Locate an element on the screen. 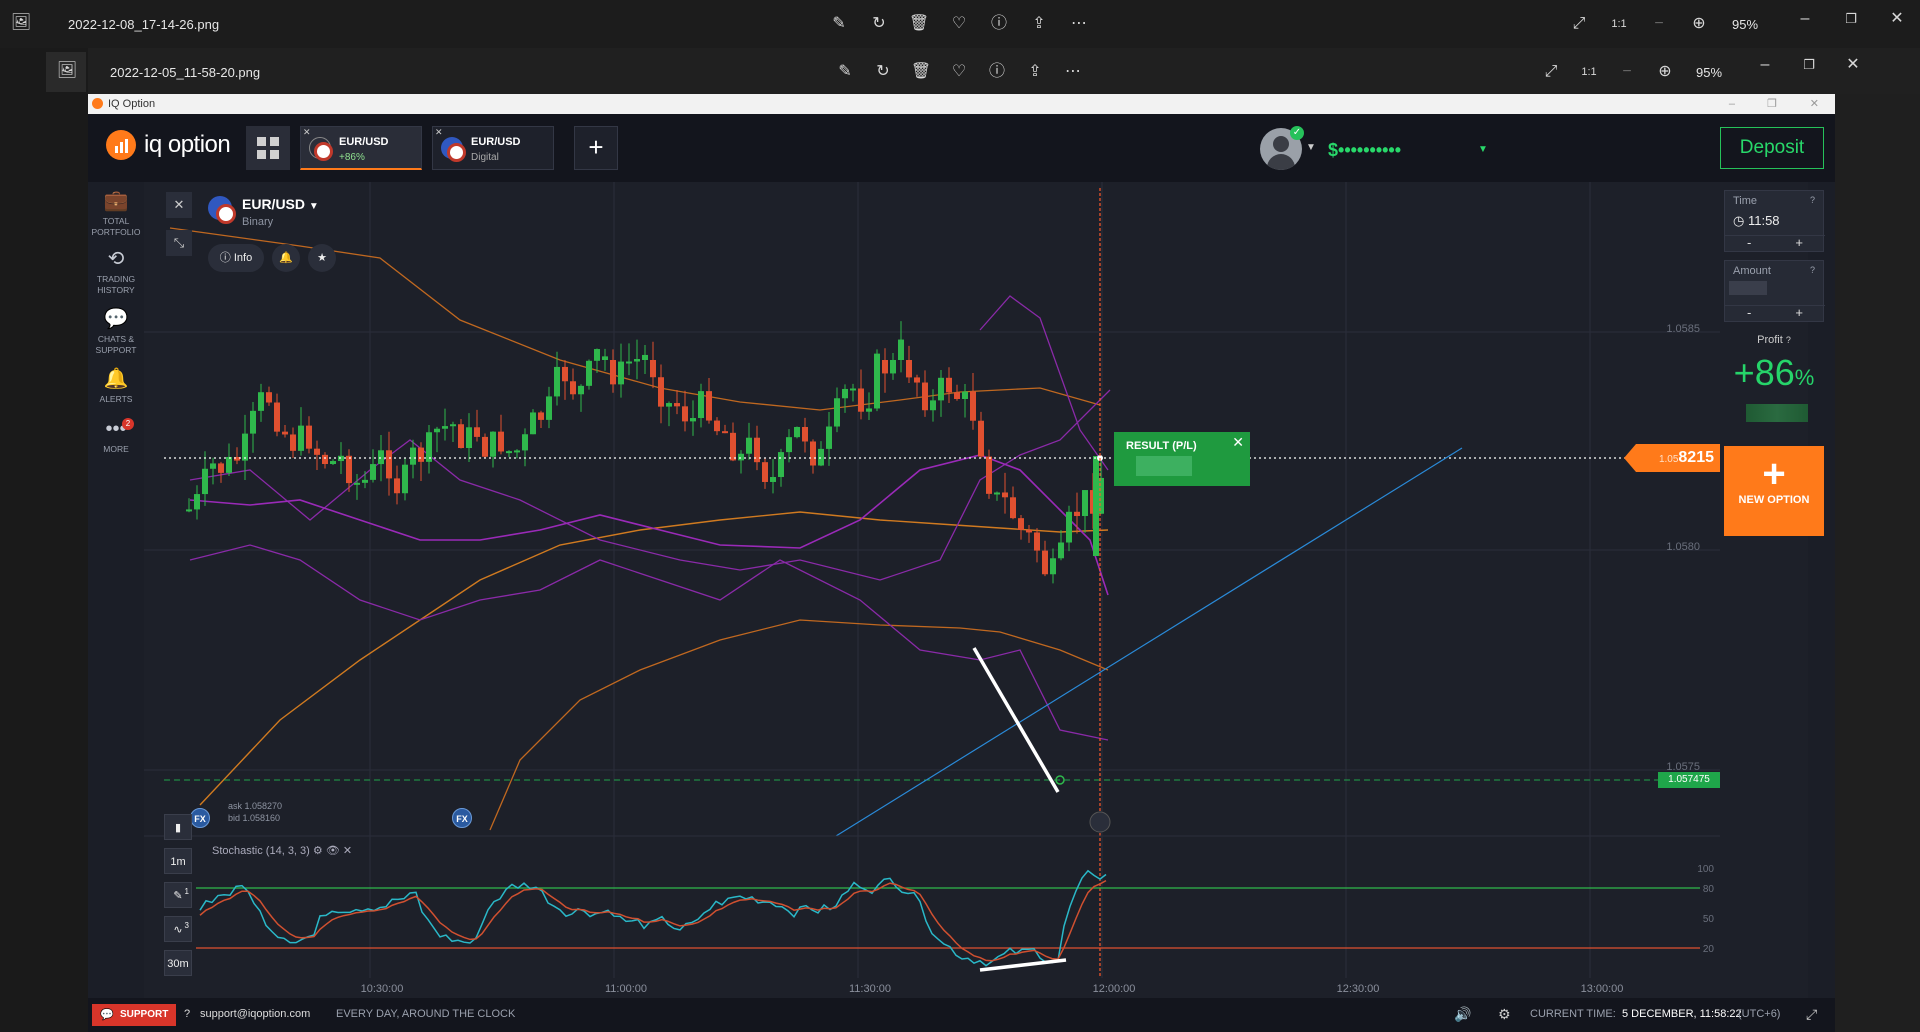 The width and height of the screenshot is (1920, 1032). zoom-in-icon: ⊕ is located at coordinates (1699, 24).